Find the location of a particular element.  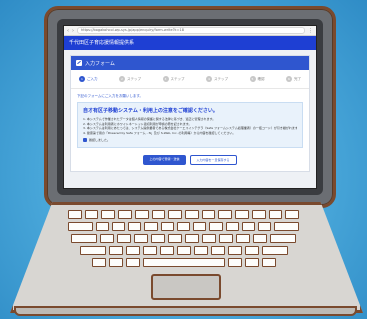

form-header: 入力フォーム is located at coordinates (190, 63).